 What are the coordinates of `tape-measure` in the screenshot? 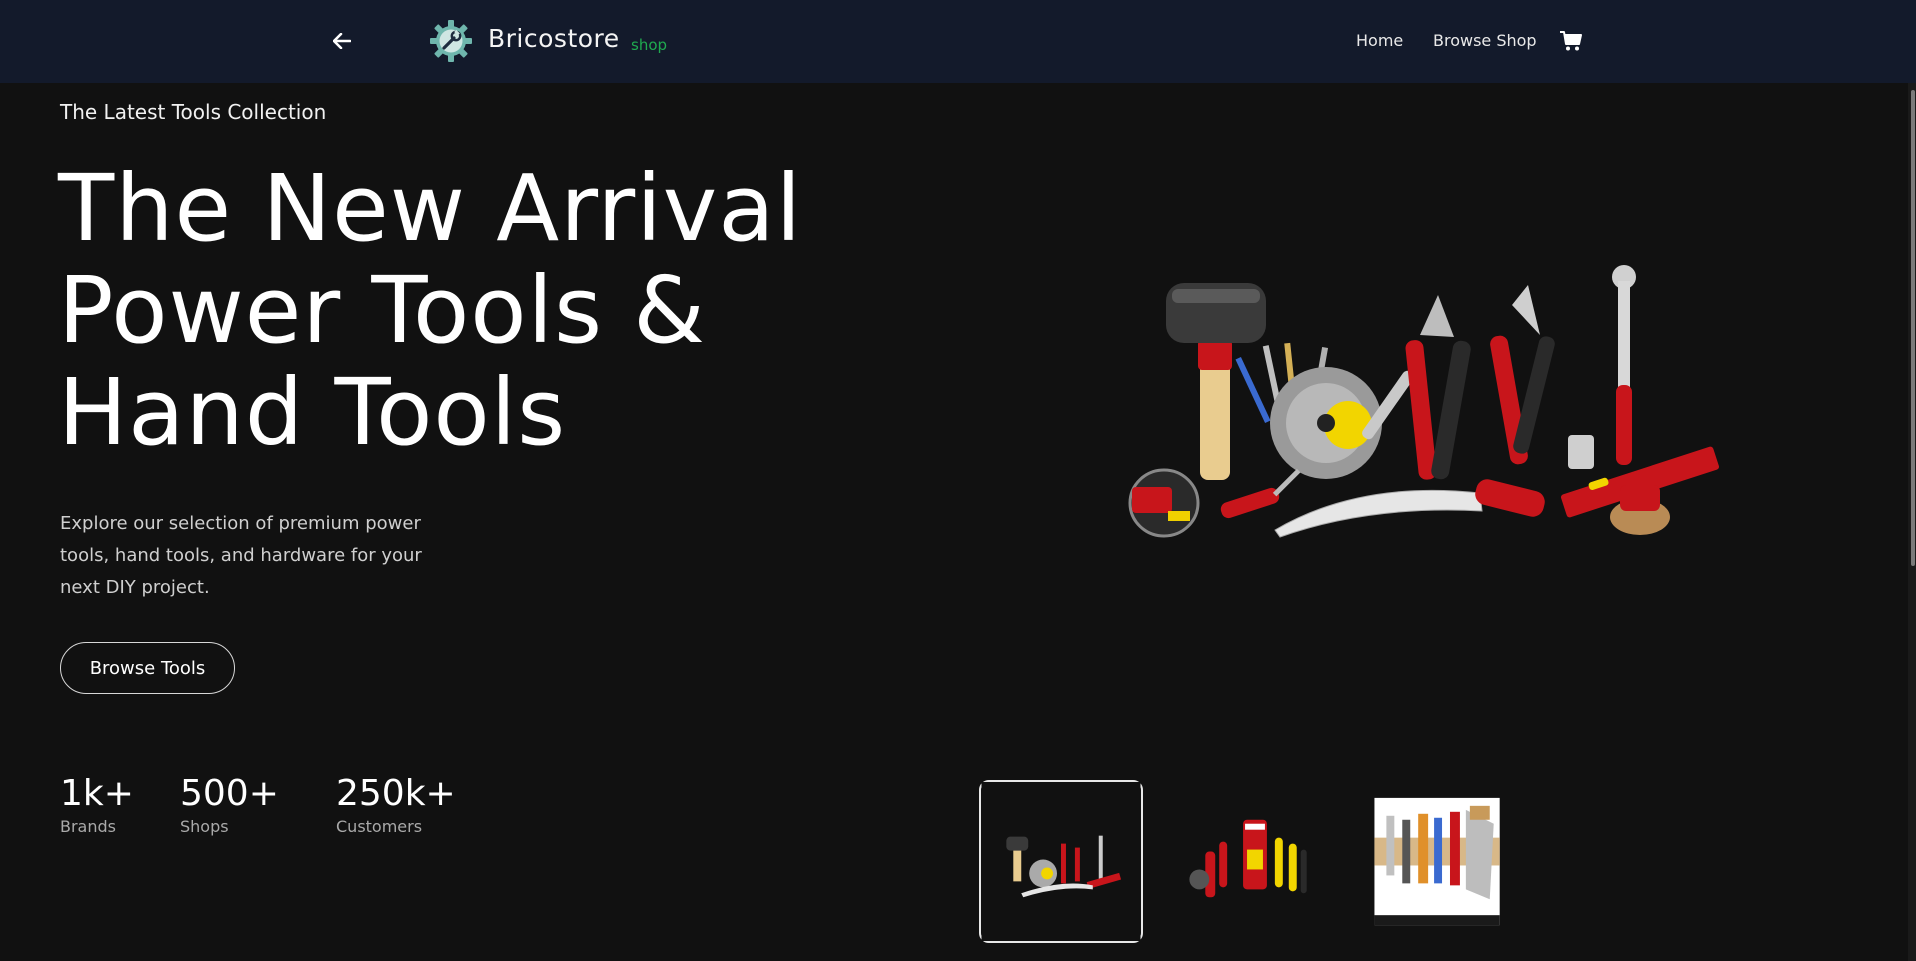 It's located at (1164, 503).